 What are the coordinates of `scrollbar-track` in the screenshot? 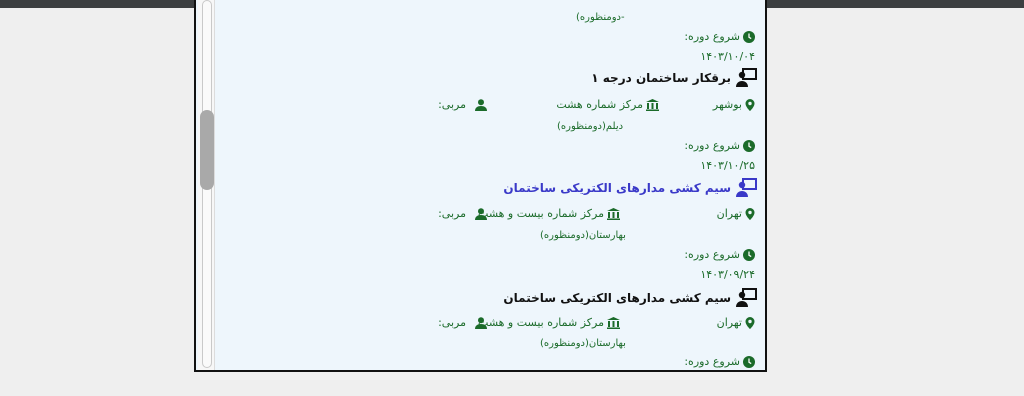 It's located at (206, 185).